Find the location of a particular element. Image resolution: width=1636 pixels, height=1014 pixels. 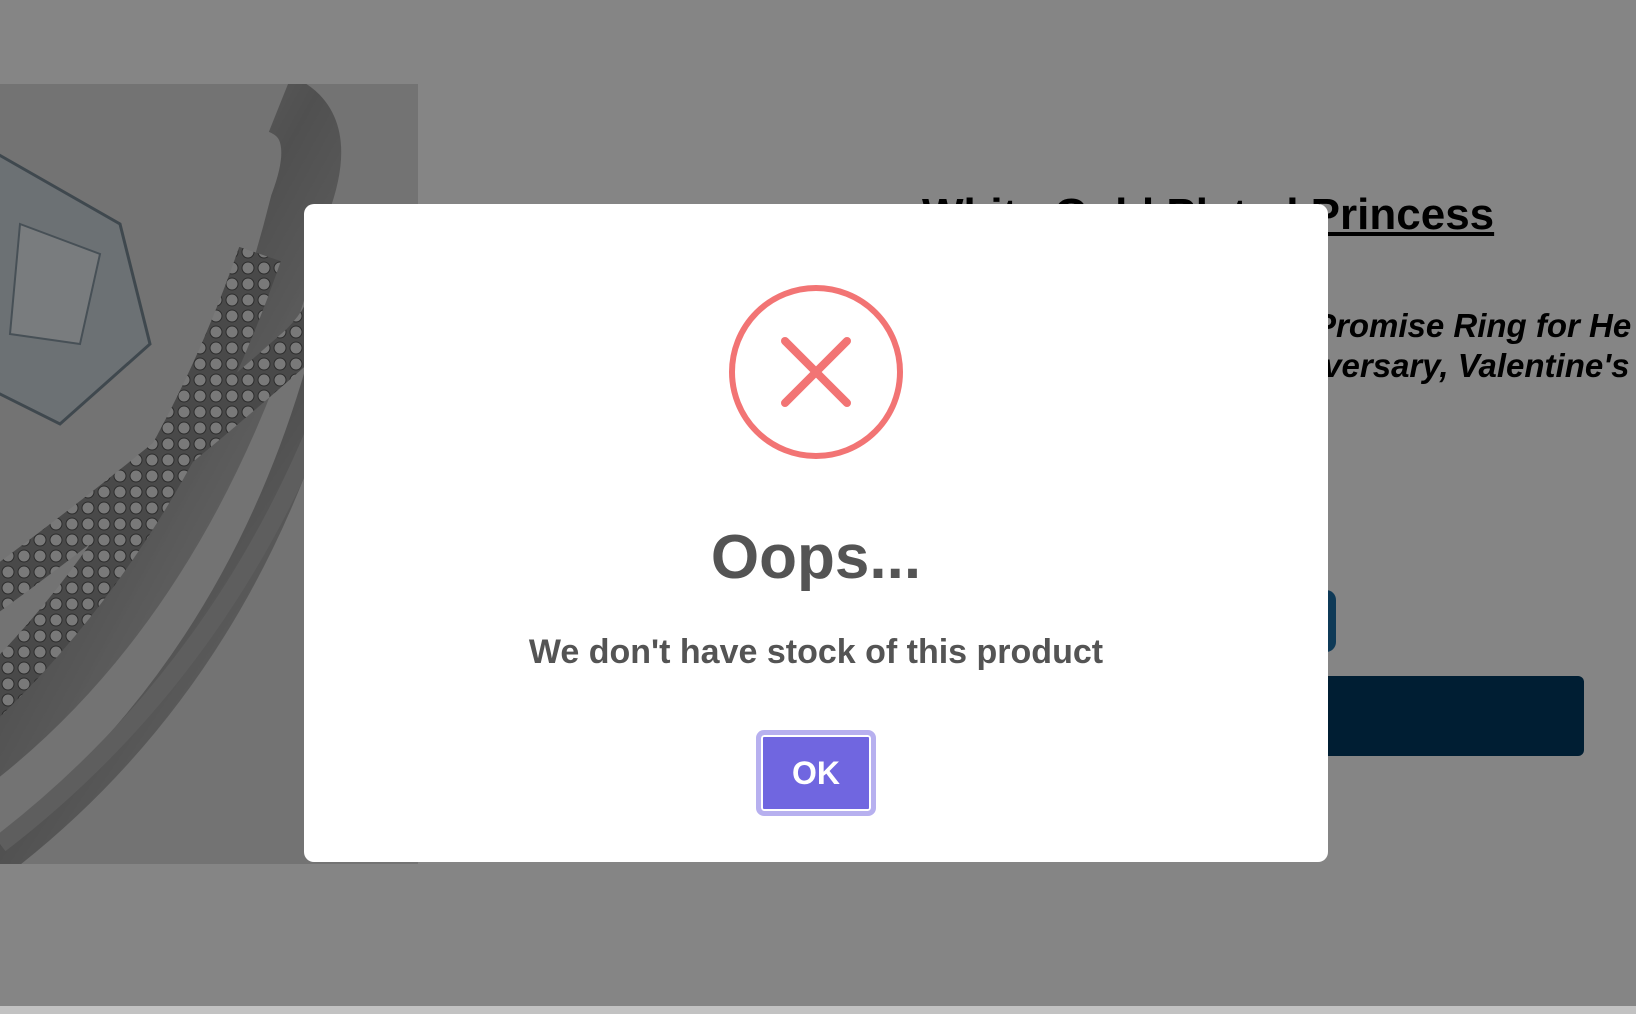

dialog-message: We don't have stock of this product is located at coordinates (816, 652).